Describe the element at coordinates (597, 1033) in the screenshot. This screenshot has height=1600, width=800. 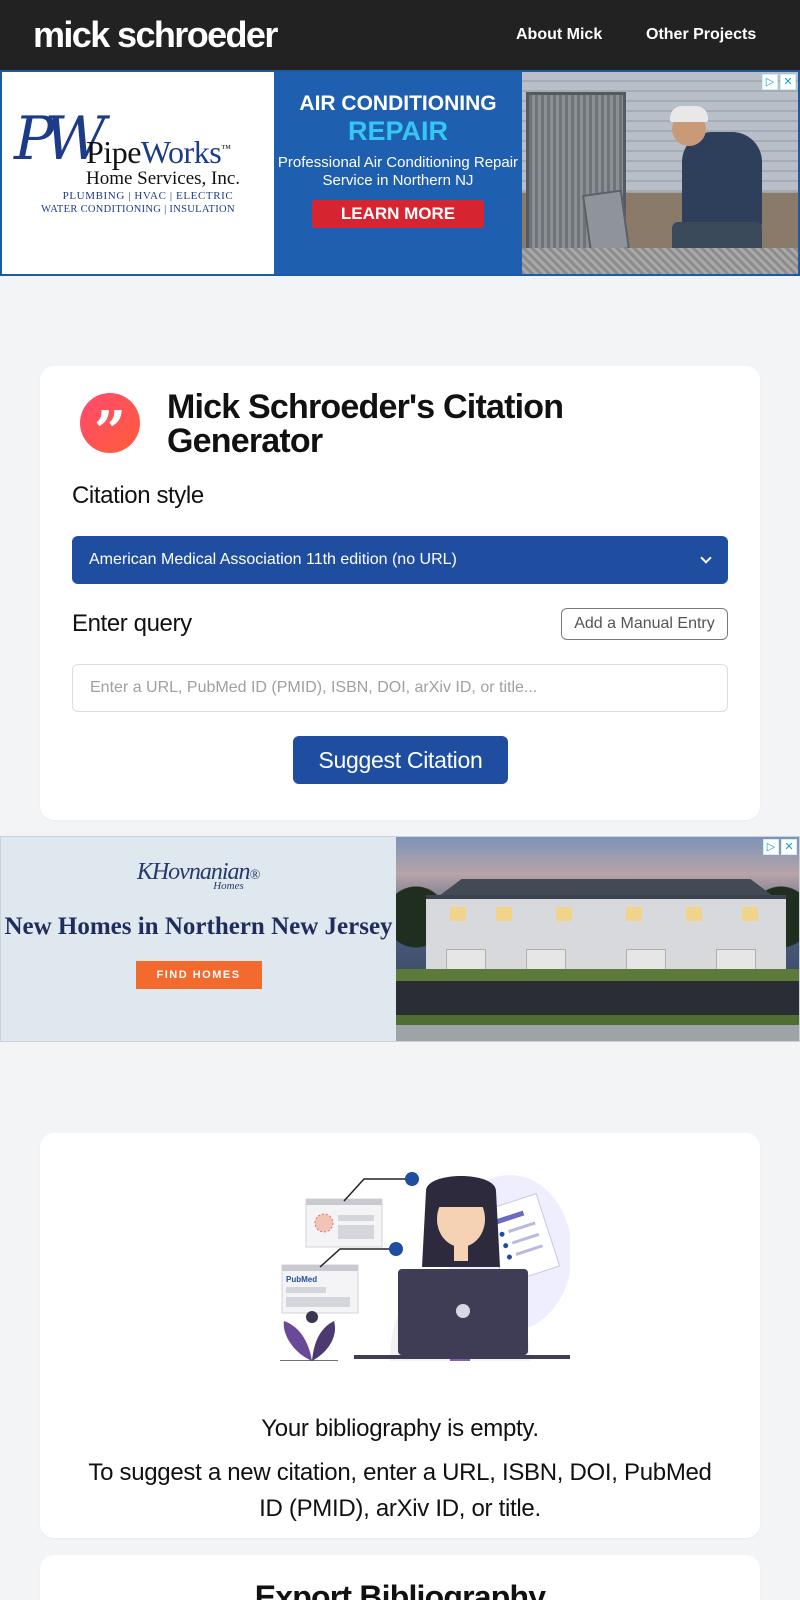
I see `ad-photo-sidewalk` at that location.